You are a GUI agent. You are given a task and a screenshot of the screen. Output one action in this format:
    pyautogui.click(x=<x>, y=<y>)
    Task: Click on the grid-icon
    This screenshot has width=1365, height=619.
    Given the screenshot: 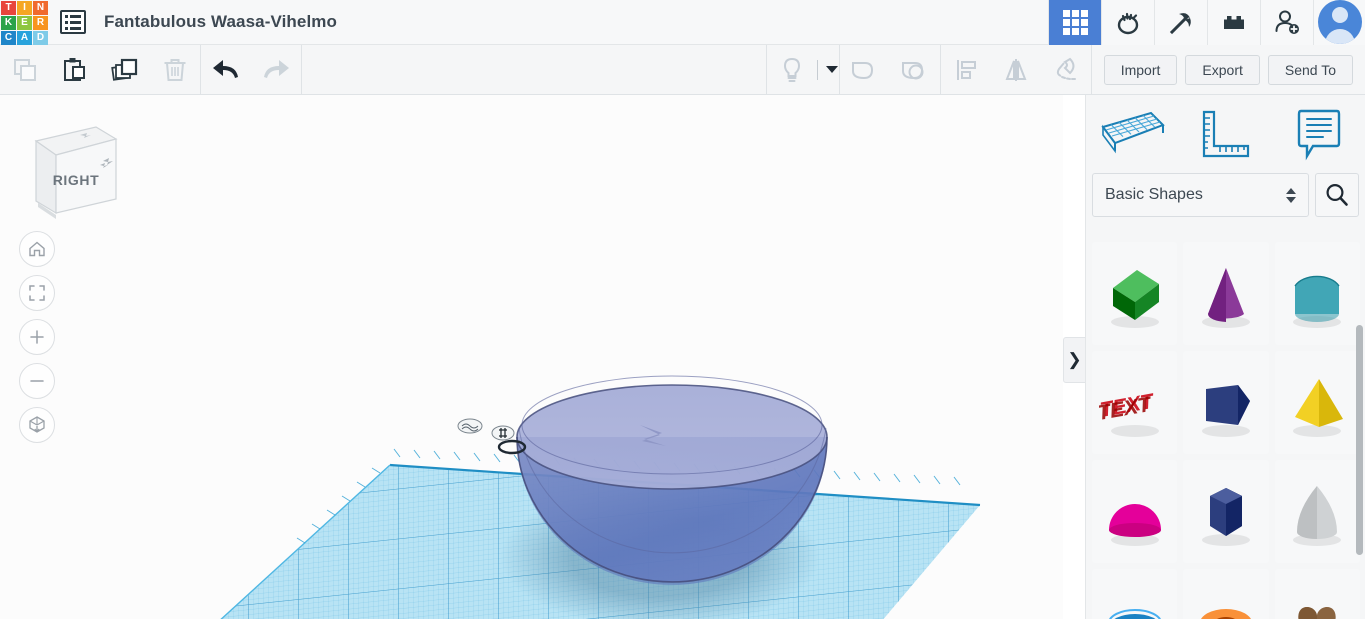 What is the action you would take?
    pyautogui.click(x=1075, y=22)
    